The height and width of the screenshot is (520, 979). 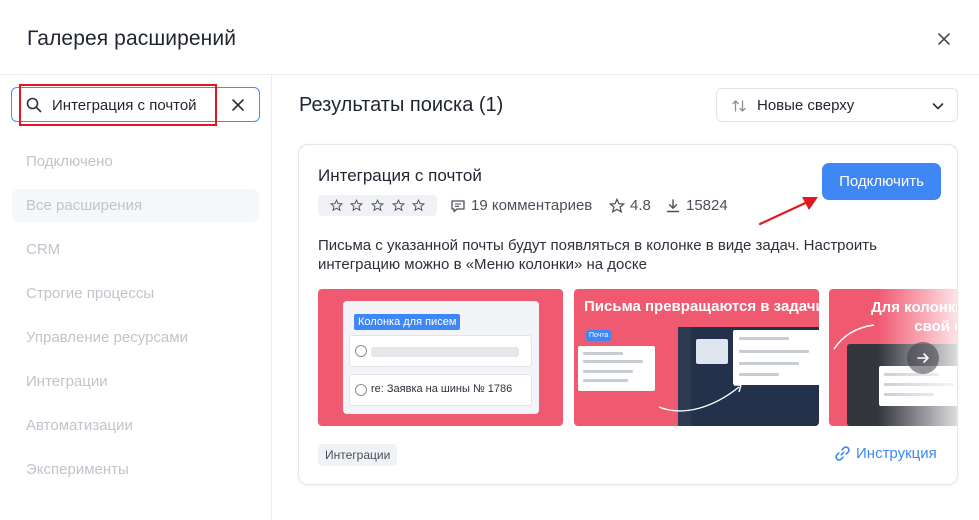 What do you see at coordinates (135, 249) in the screenshot?
I see `sidebar-item-crm: CRM` at bounding box center [135, 249].